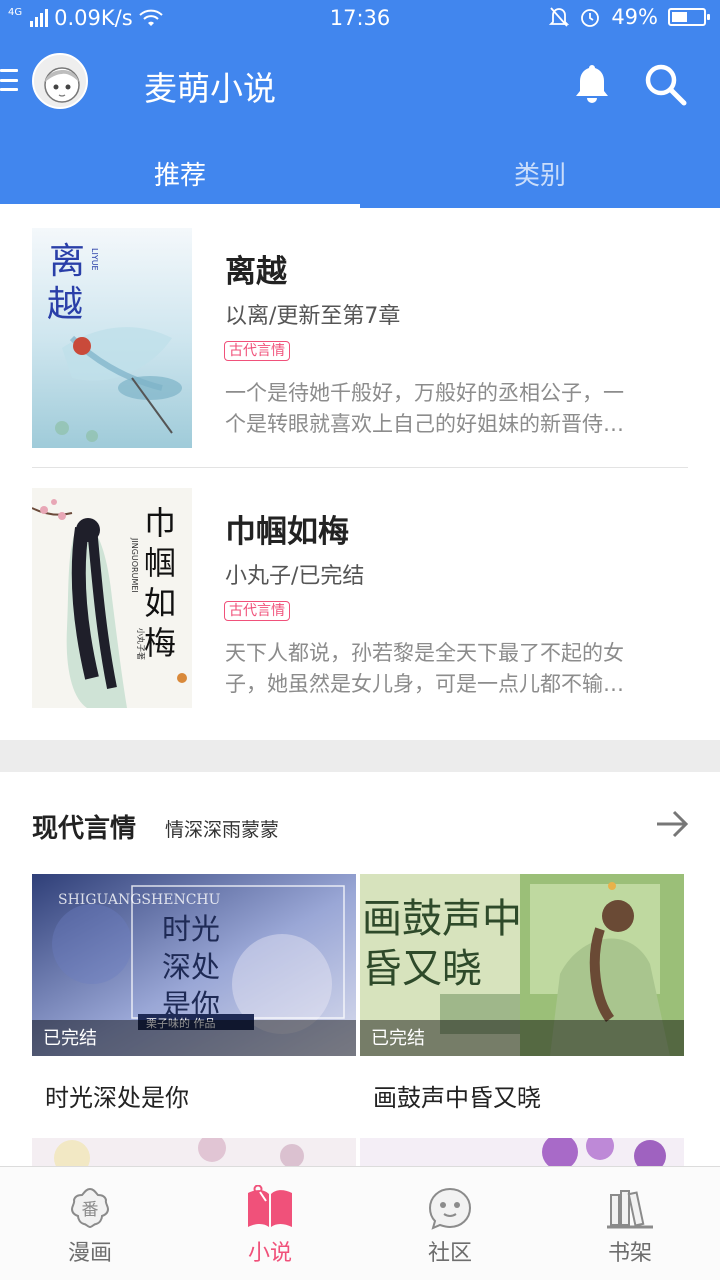 The height and width of the screenshot is (1280, 720). Describe the element at coordinates (540, 172) in the screenshot. I see `tab-category: 类别` at that location.